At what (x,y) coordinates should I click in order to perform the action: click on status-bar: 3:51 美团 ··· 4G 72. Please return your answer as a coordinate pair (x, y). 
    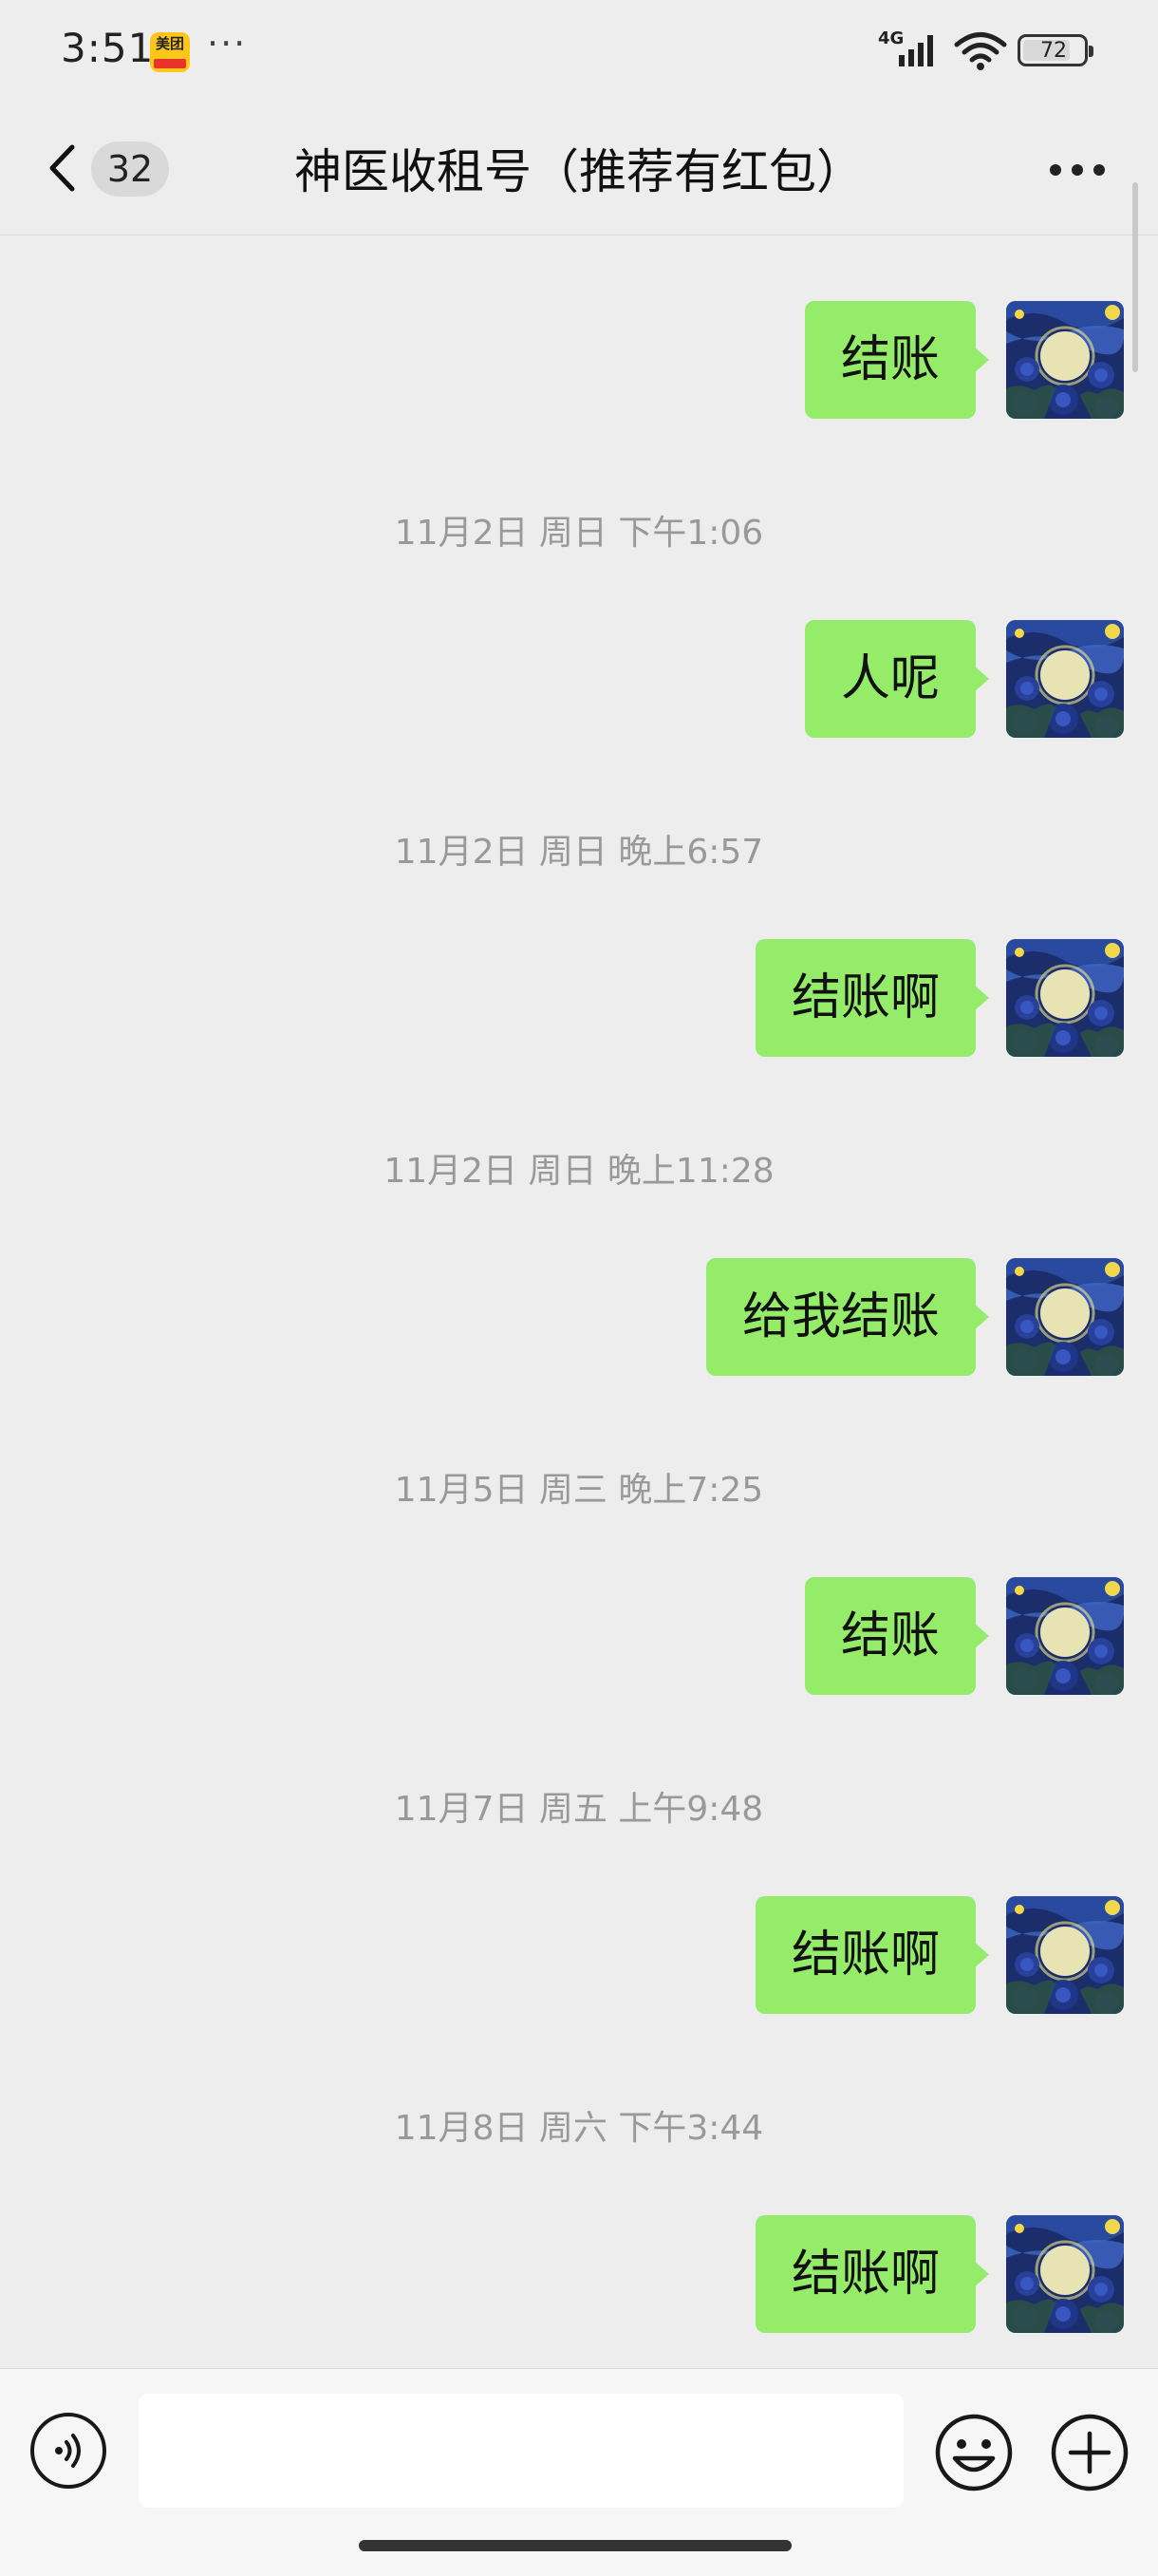
    Looking at the image, I should click on (579, 50).